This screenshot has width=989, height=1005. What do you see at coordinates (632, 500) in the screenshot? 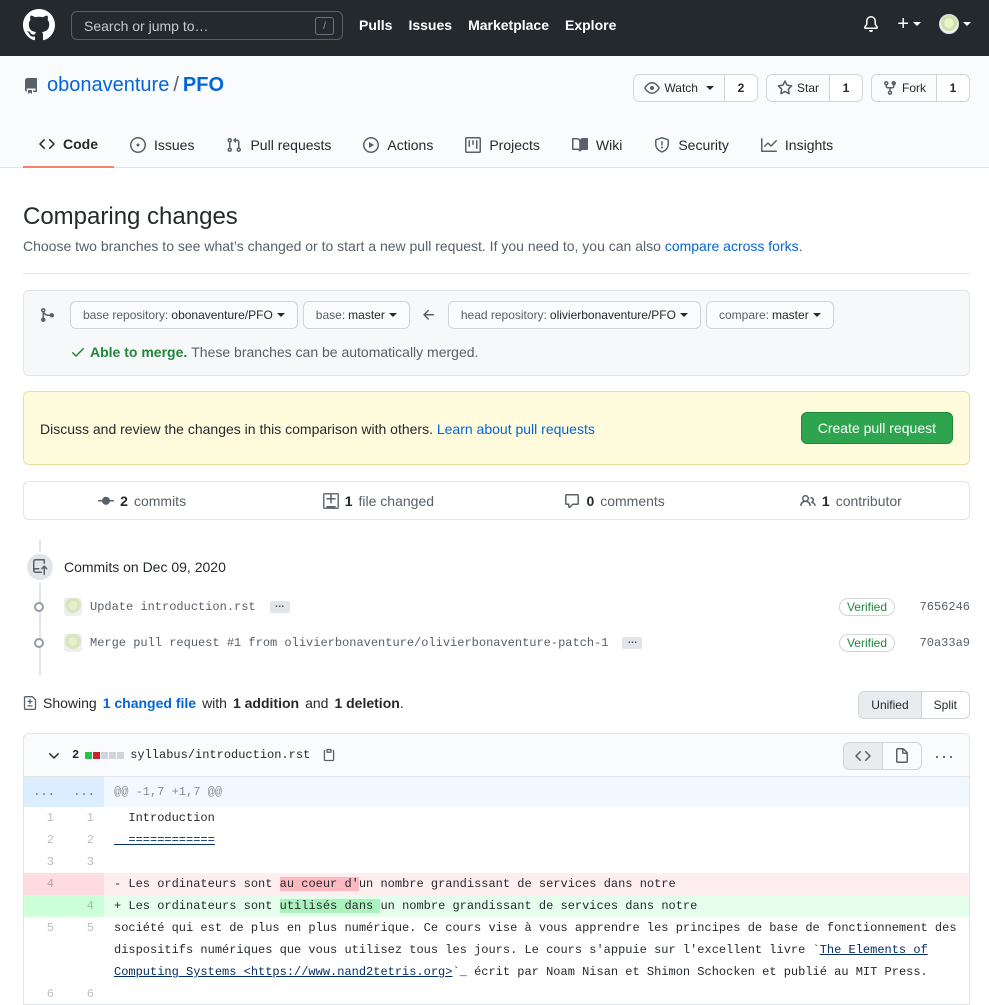
I see `comments-label: comments` at bounding box center [632, 500].